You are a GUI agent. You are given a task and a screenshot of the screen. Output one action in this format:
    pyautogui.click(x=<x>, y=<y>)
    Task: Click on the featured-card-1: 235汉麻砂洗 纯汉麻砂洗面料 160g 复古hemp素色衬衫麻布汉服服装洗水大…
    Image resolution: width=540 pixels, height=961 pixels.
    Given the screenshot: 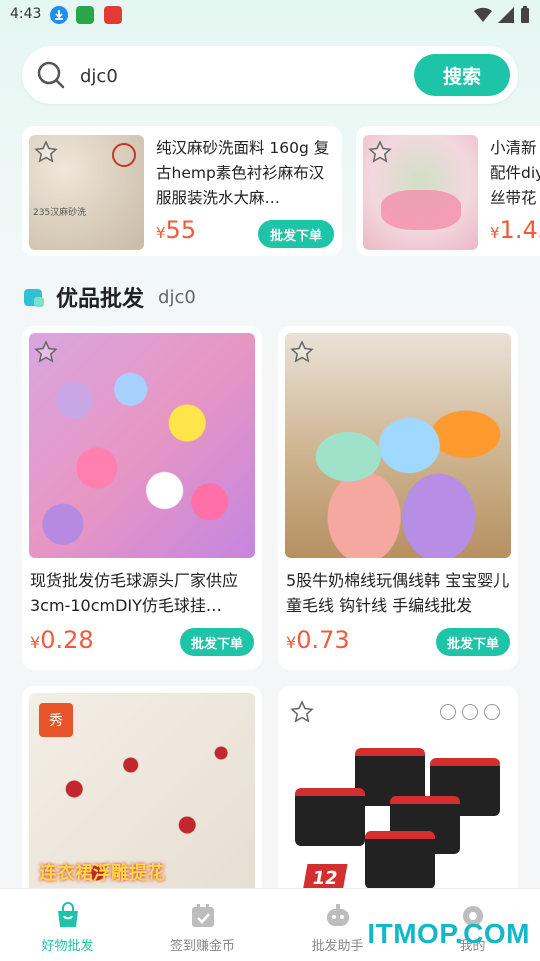 What is the action you would take?
    pyautogui.click(x=182, y=191)
    